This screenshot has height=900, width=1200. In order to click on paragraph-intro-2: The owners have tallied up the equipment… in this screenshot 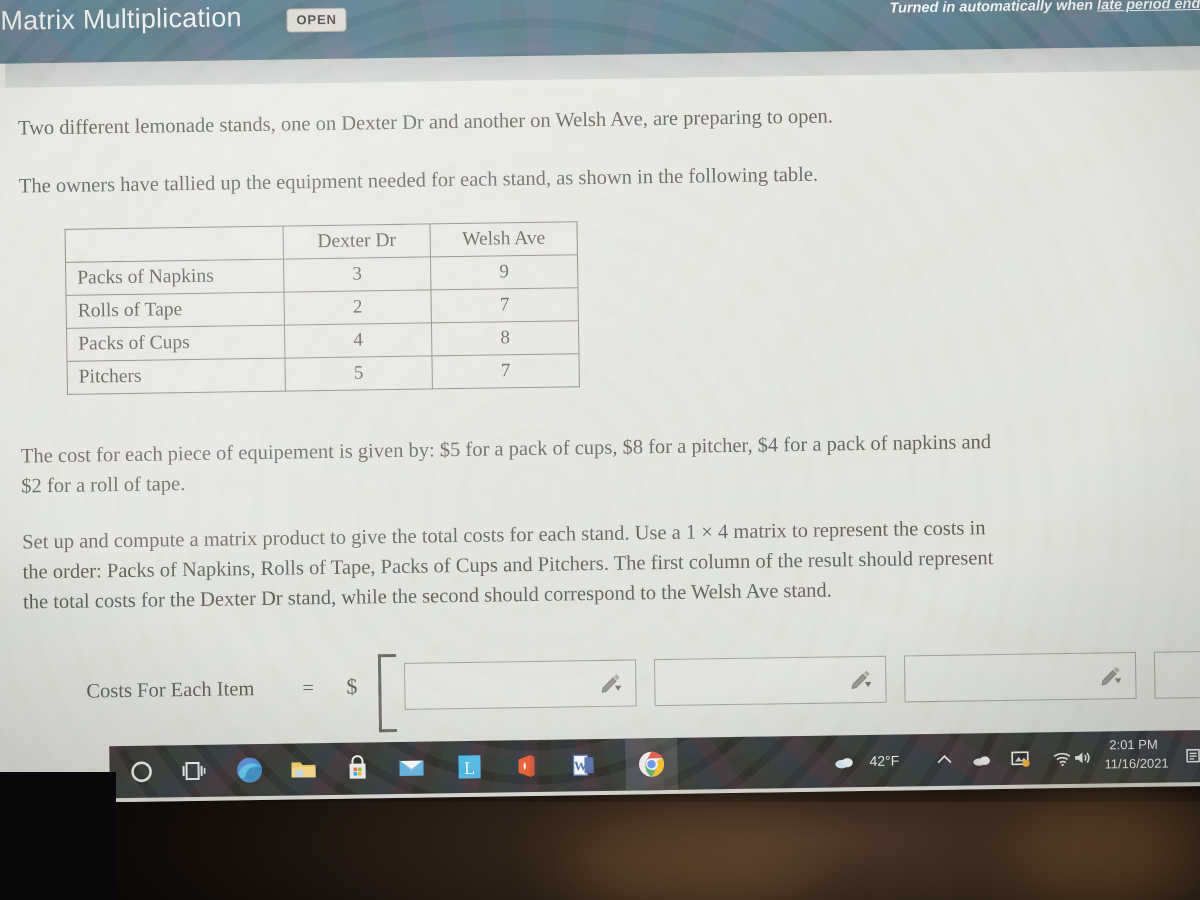, I will do `click(418, 180)`.